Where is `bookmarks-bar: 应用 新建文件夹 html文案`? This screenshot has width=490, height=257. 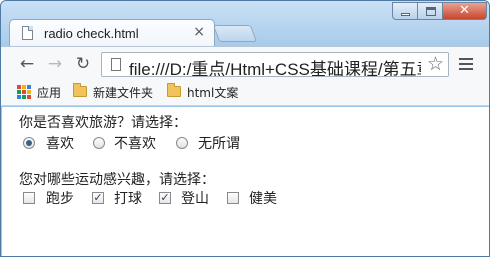
bookmarks-bar: 应用 新建文件夹 html文案 is located at coordinates (245, 93).